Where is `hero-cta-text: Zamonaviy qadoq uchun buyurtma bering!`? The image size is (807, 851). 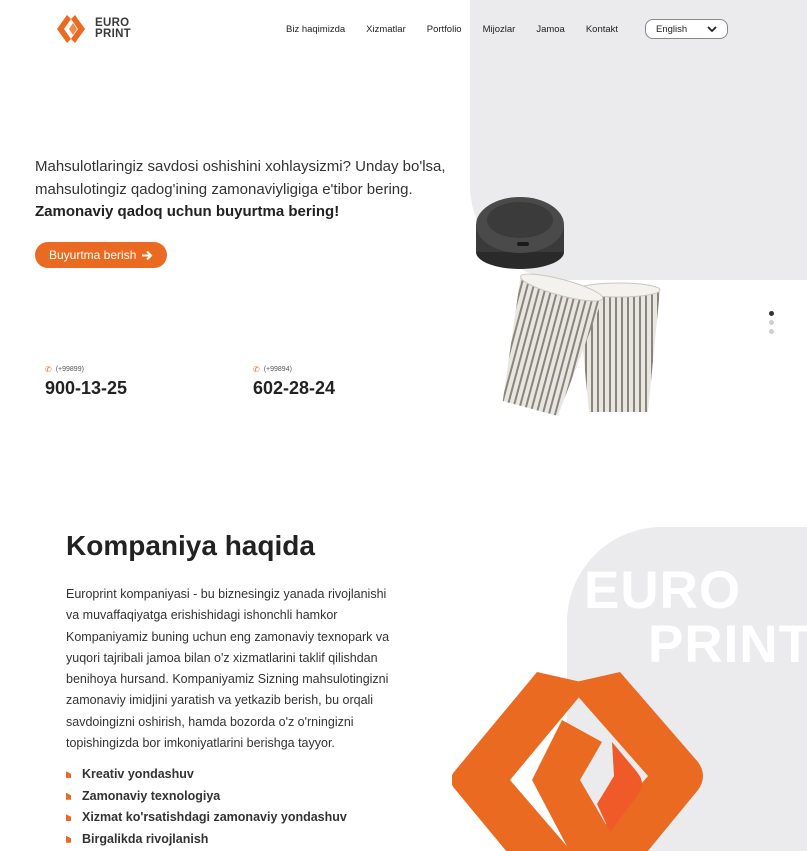
hero-cta-text: Zamonaviy qadoq uchun buyurtma bering! is located at coordinates (187, 211).